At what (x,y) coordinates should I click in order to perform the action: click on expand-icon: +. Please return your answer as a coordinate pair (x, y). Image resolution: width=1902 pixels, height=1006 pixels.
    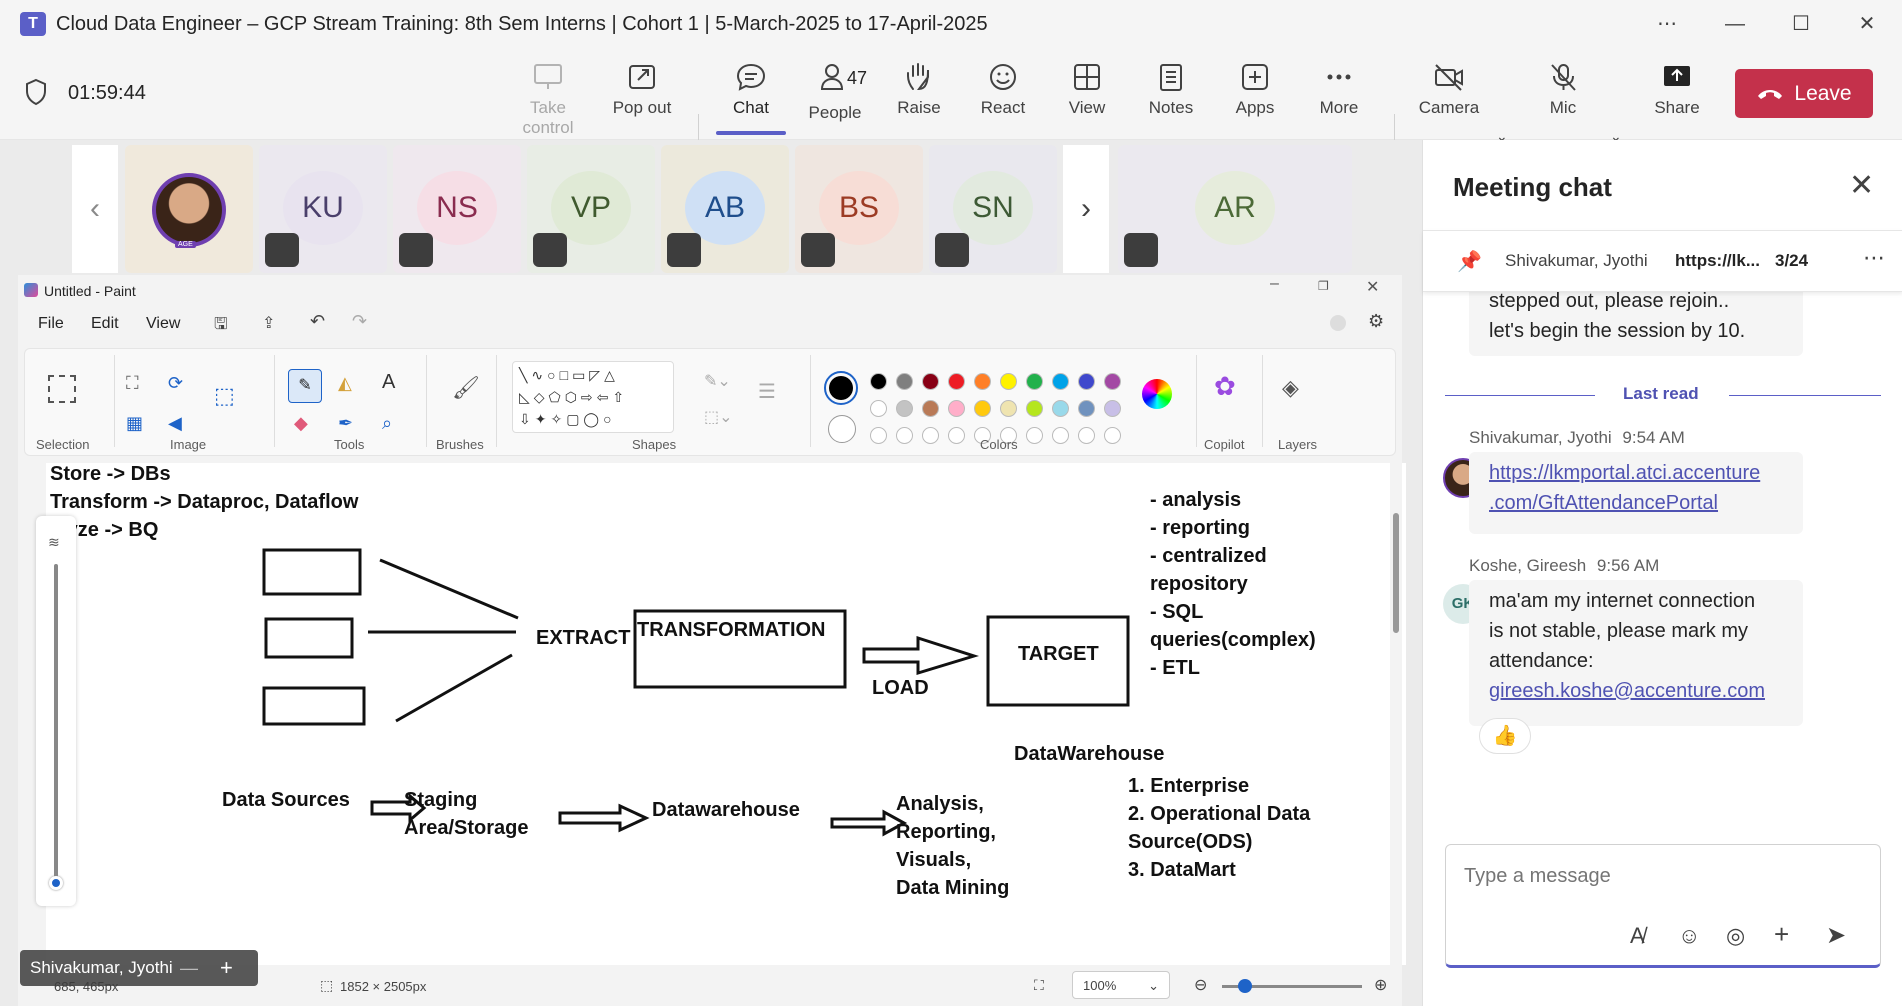
    Looking at the image, I should click on (226, 968).